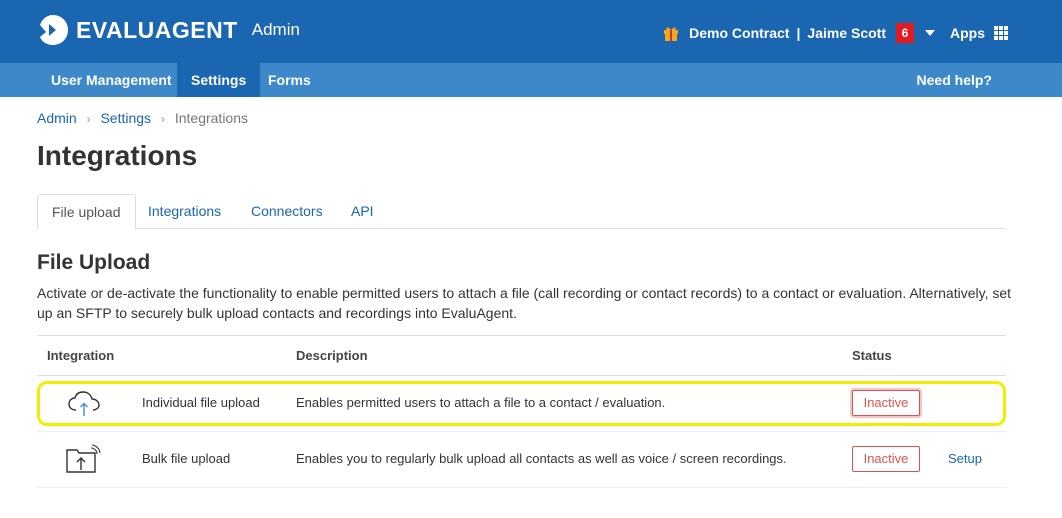 This screenshot has width=1062, height=518. Describe the element at coordinates (54, 30) in the screenshot. I see `evaluagent-logo-icon` at that location.